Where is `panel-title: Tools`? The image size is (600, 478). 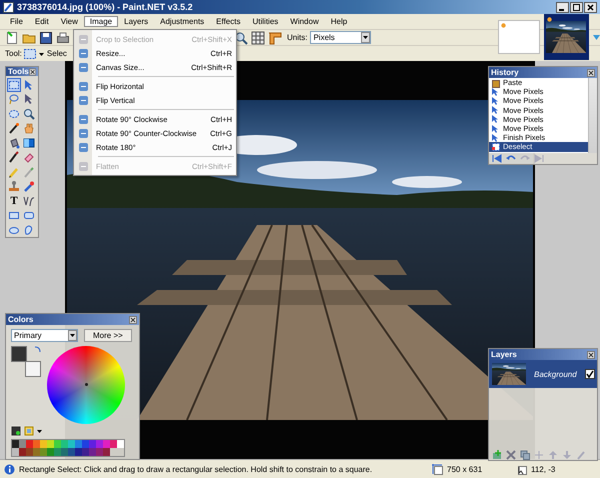
panel-title: Tools is located at coordinates (18, 71).